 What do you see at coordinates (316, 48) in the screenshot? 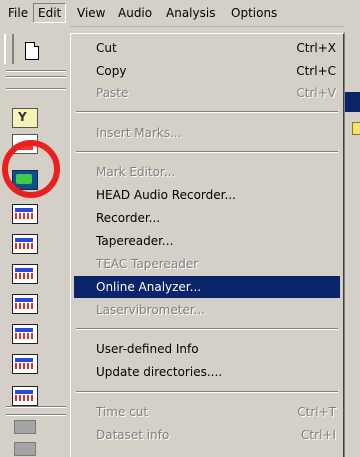
I see `menu-item-shortcut: Ctrl+X` at bounding box center [316, 48].